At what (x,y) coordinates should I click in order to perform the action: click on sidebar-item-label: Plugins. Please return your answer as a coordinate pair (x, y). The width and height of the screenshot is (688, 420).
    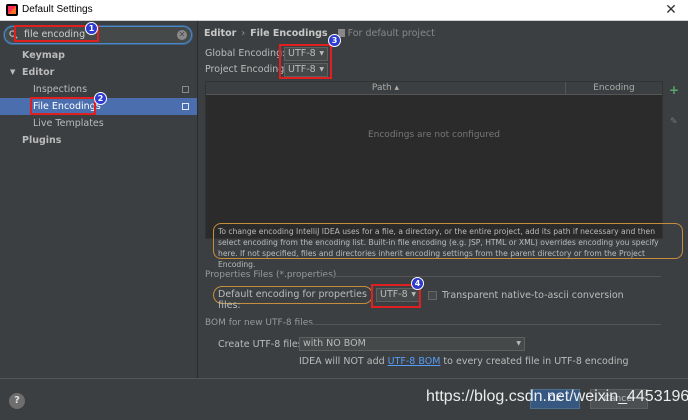
    Looking at the image, I should click on (42, 140).